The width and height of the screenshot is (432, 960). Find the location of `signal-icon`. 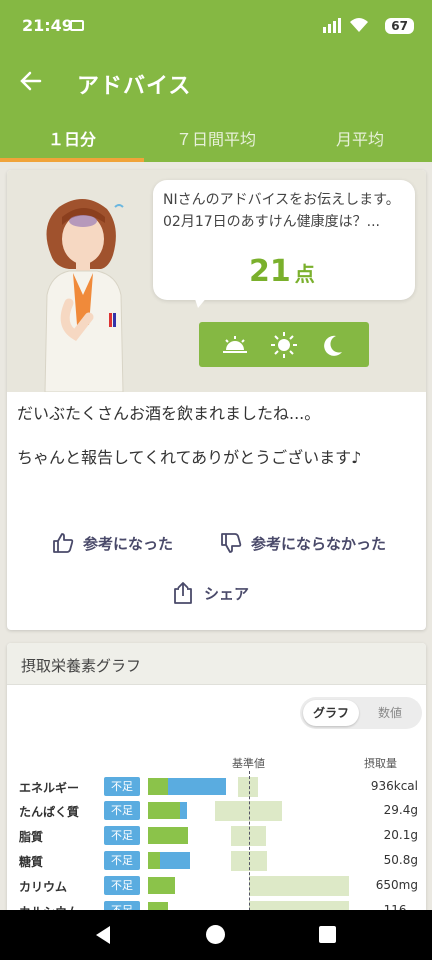

signal-icon is located at coordinates (332, 25).